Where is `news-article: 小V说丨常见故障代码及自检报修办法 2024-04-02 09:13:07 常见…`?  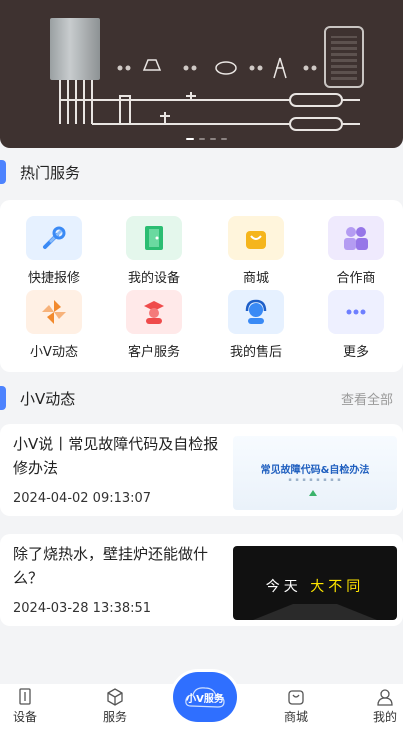 news-article: 小V说丨常见故障代码及自检报修办法 2024-04-02 09:13:07 常见… is located at coordinates (201, 470).